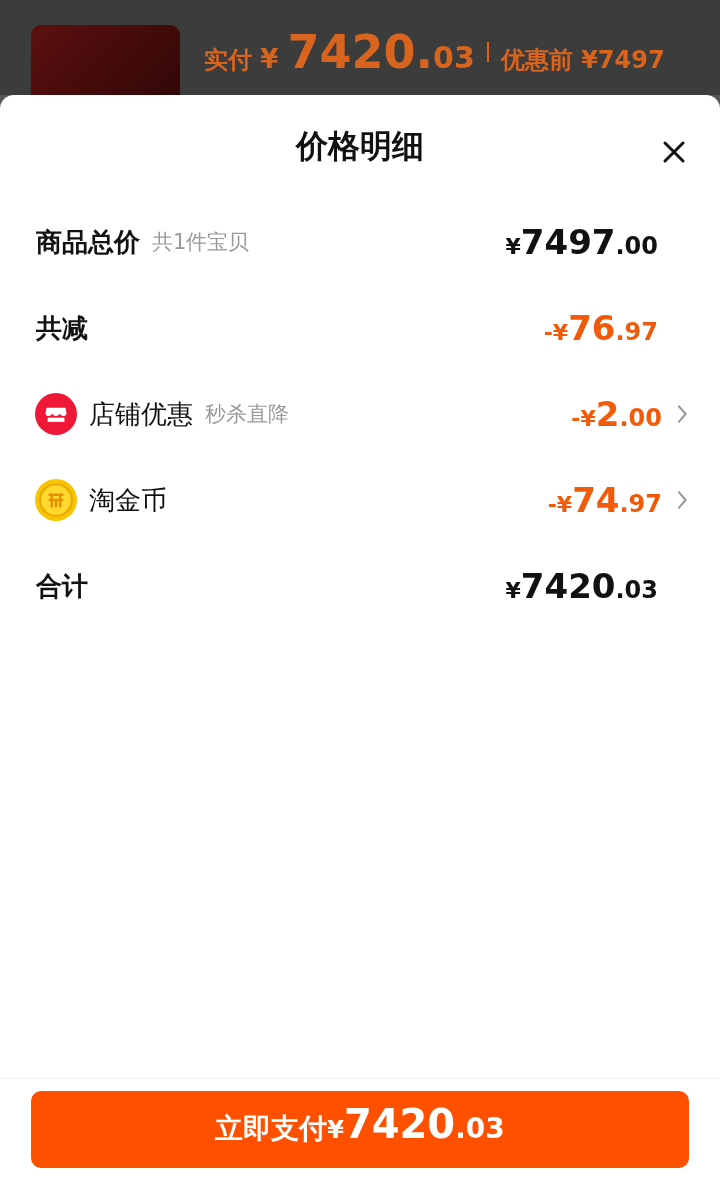 The image size is (720, 1196). I want to click on pay-now-button: 立即支付¥7420.03, so click(360, 1129).